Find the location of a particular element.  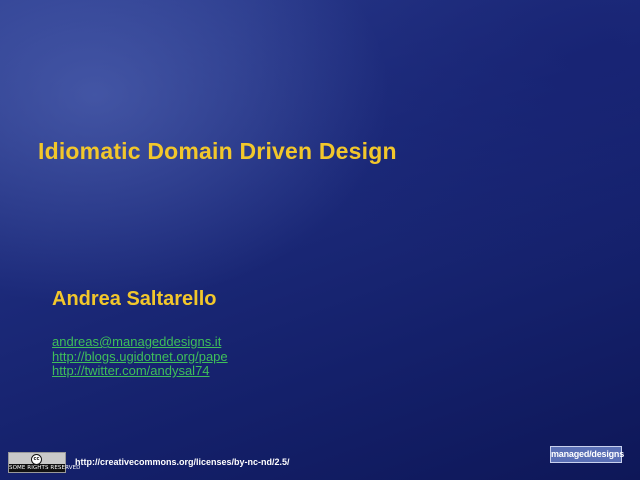

author-name: Andrea Saltarello is located at coordinates (134, 299).